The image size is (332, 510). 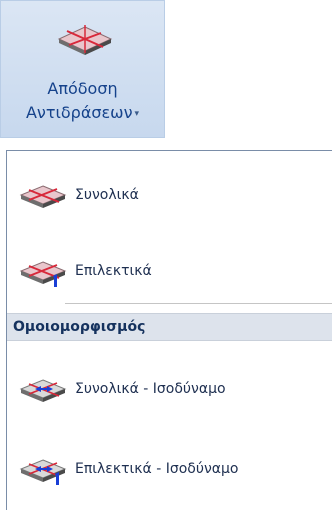 What do you see at coordinates (43, 390) in the screenshot?
I see `slab-equivalent-icon` at bounding box center [43, 390].